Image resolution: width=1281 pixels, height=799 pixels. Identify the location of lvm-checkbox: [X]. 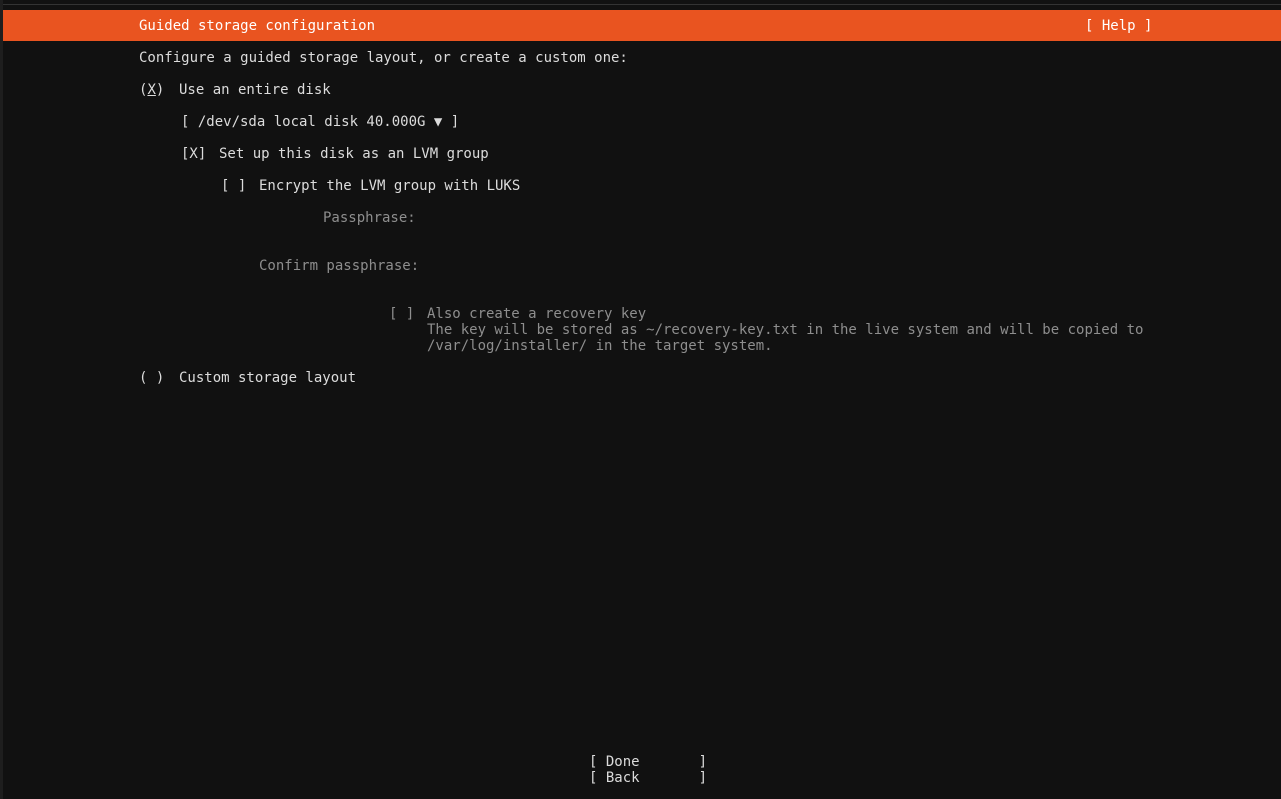
(193, 154).